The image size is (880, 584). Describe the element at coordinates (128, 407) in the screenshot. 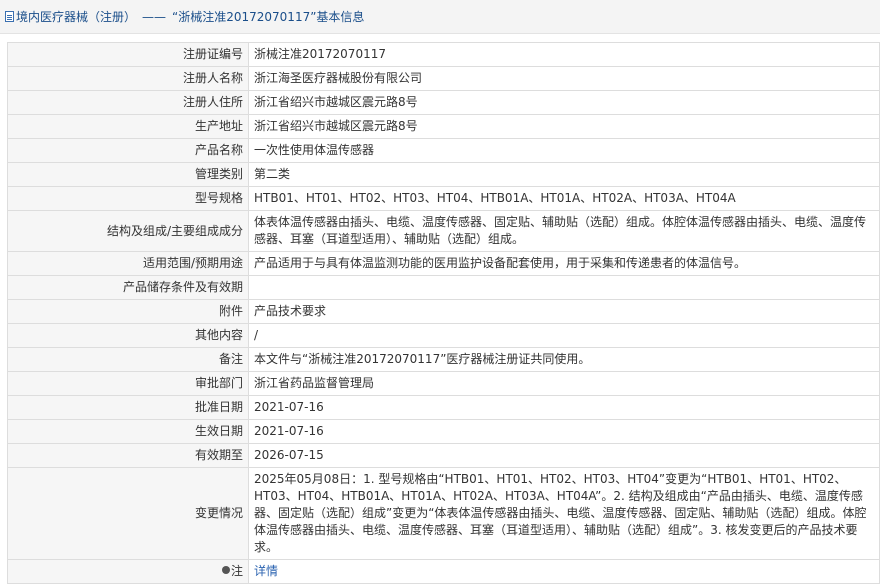

I see `row-label: 批准日期` at that location.